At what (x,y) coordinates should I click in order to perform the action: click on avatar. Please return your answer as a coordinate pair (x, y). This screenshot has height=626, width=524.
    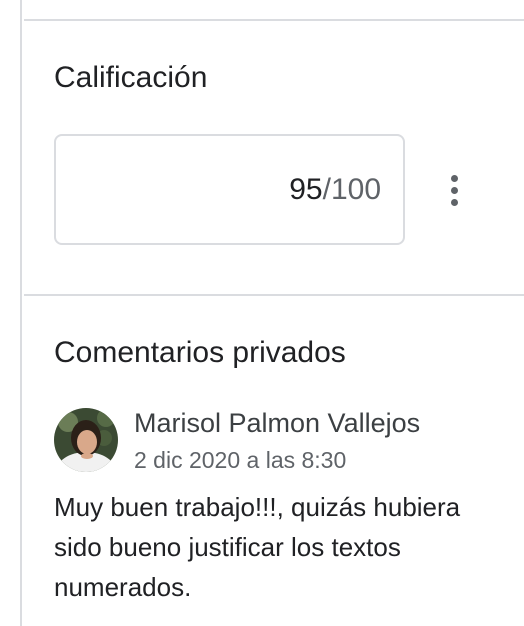
    Looking at the image, I should click on (86, 440).